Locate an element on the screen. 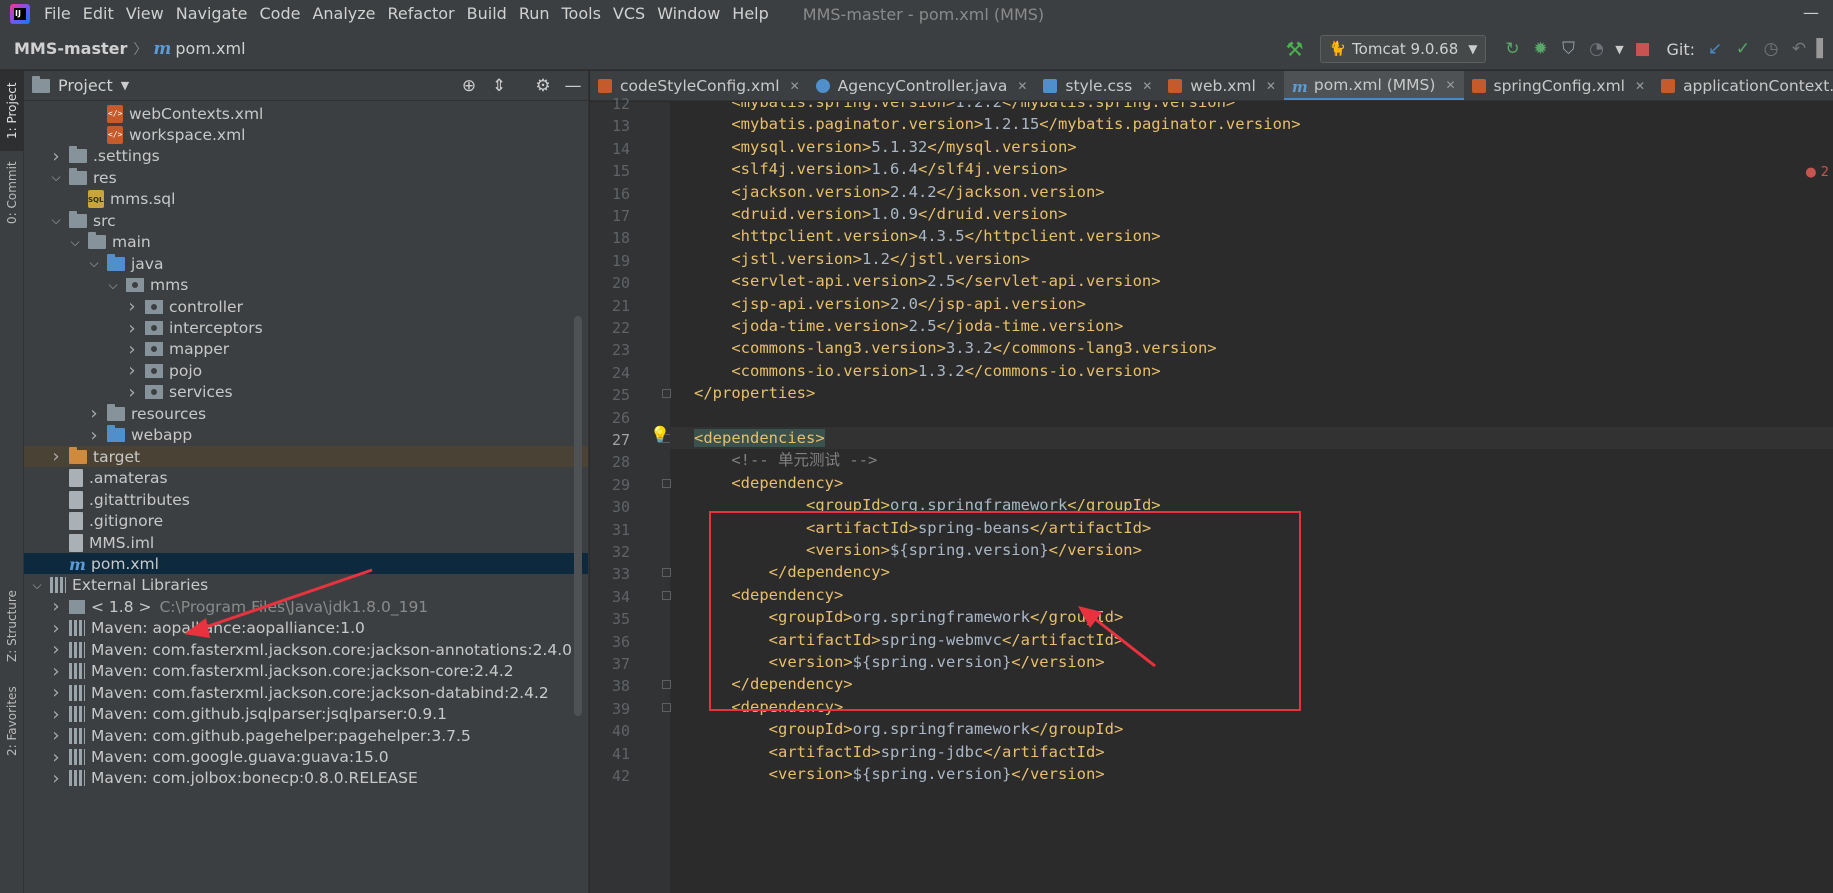 The width and height of the screenshot is (1833, 893). menu-analyze: Analyze is located at coordinates (343, 14).